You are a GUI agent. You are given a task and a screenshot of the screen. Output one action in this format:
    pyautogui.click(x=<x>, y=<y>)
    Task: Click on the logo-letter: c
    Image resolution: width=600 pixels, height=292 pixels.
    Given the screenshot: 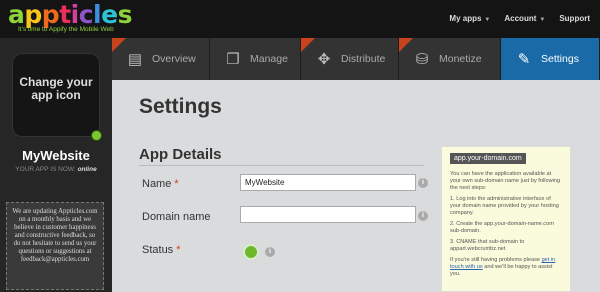 What is the action you would take?
    pyautogui.click(x=86, y=14)
    